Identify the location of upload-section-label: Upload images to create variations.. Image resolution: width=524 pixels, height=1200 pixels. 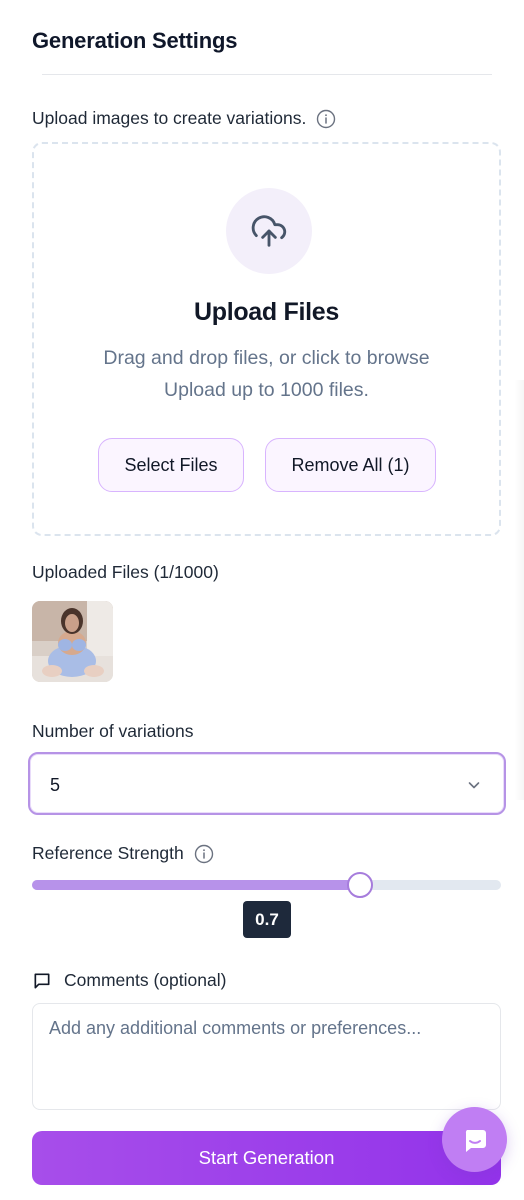
(184, 118).